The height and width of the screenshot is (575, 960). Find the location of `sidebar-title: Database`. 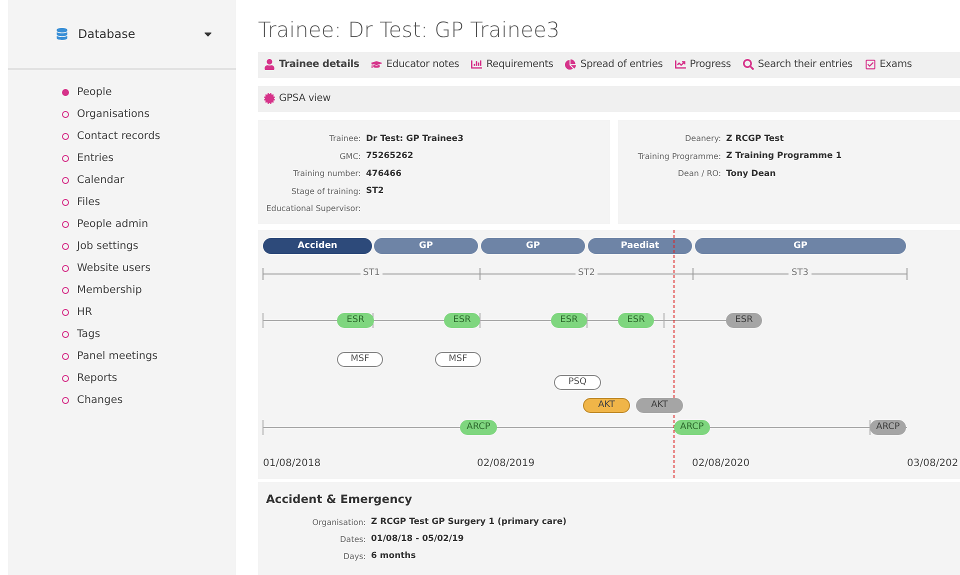

sidebar-title: Database is located at coordinates (107, 34).